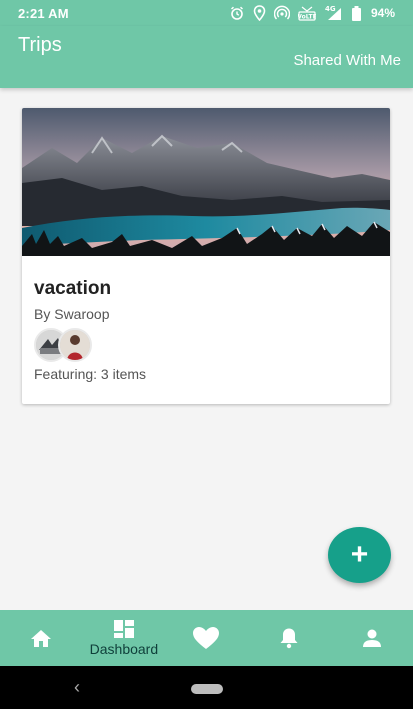 Image resolution: width=413 pixels, height=709 pixels. I want to click on location-icon, so click(259, 13).